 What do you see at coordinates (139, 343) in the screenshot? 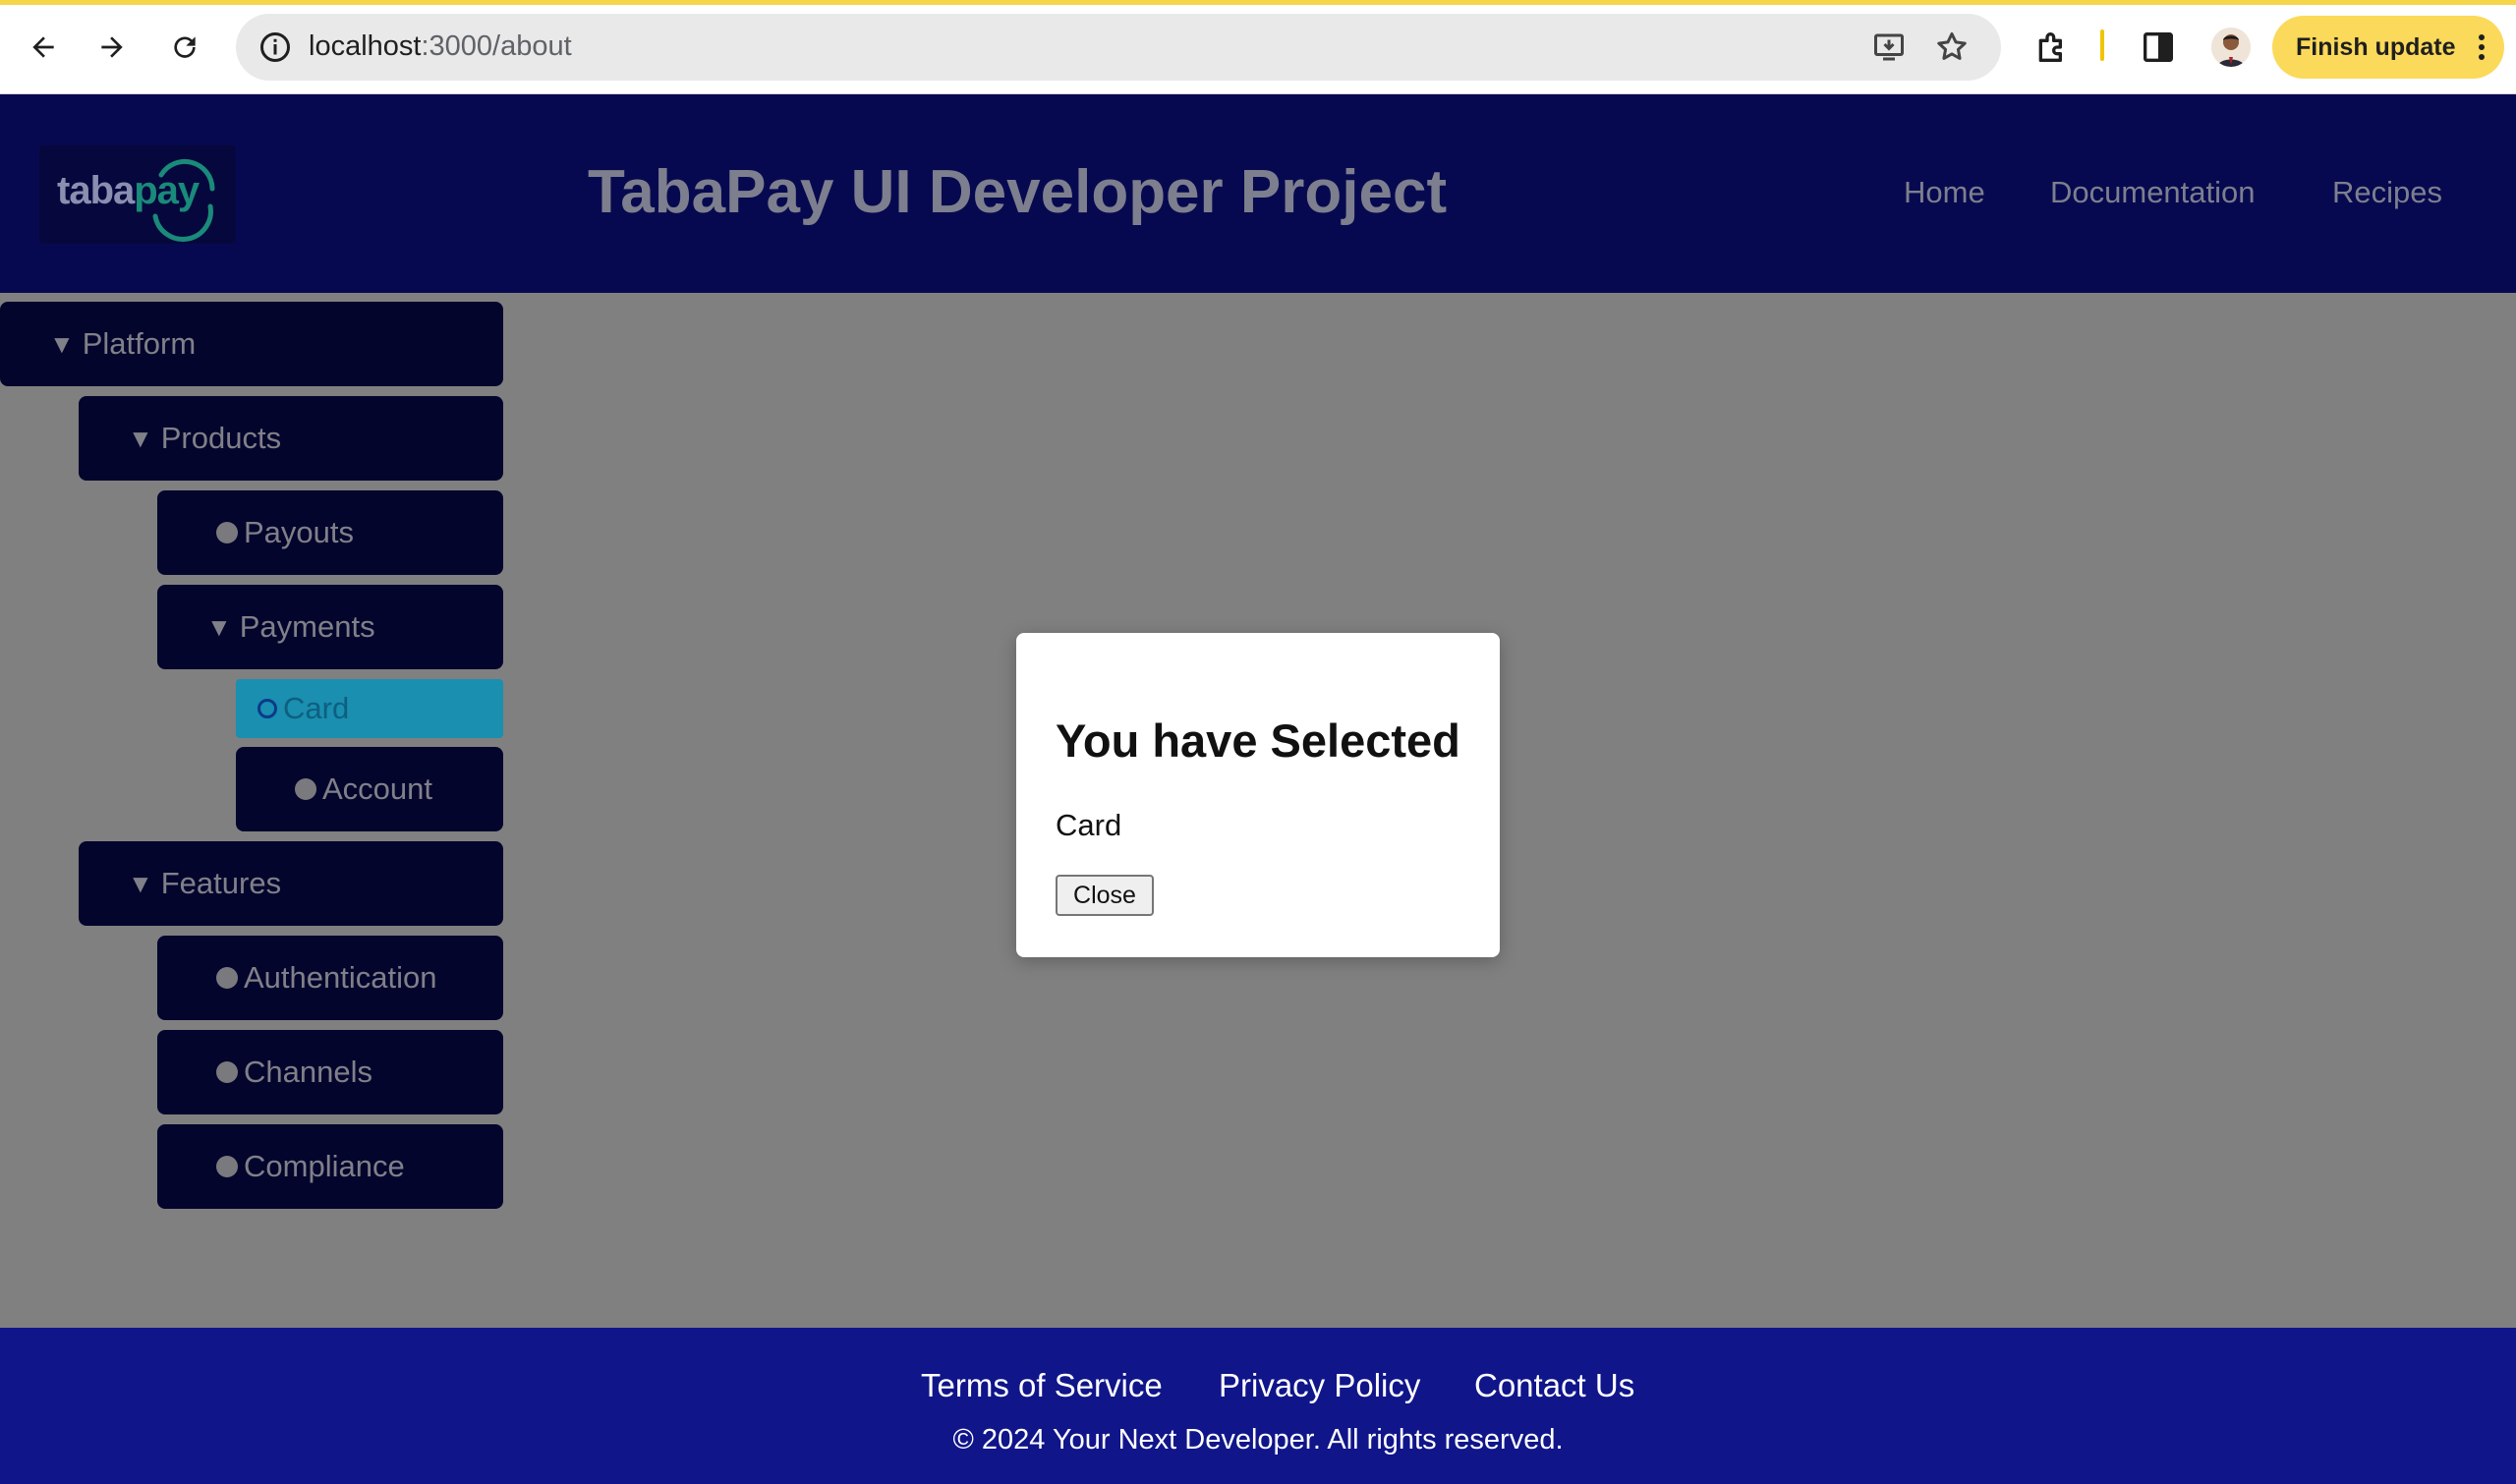
I see `tree-node-label: Platform` at bounding box center [139, 343].